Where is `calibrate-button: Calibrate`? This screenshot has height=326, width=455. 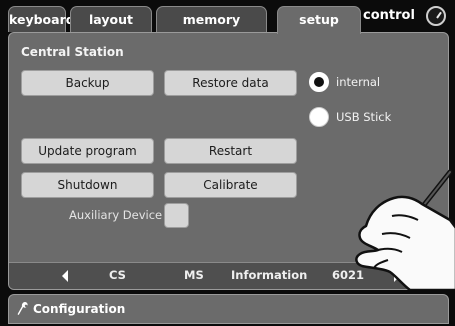
calibrate-button: Calibrate is located at coordinates (230, 185).